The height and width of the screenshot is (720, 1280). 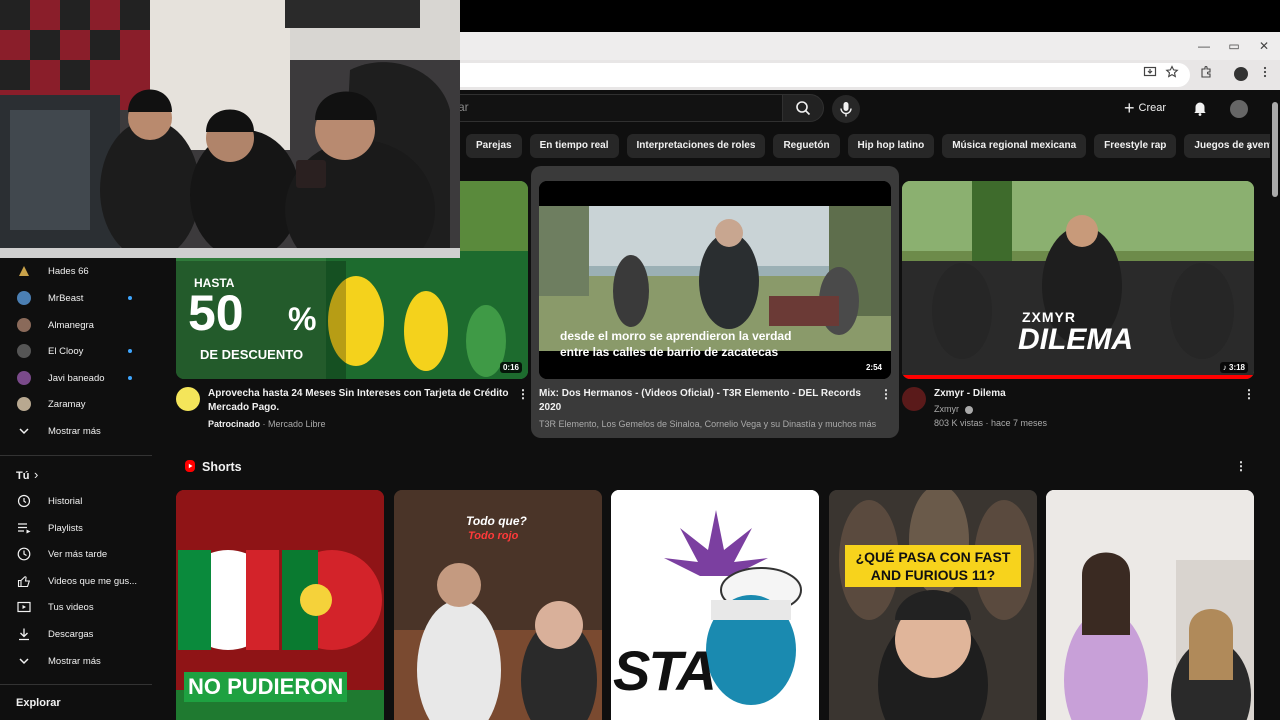 I want to click on chip: Freestyle rap, so click(x=1135, y=146).